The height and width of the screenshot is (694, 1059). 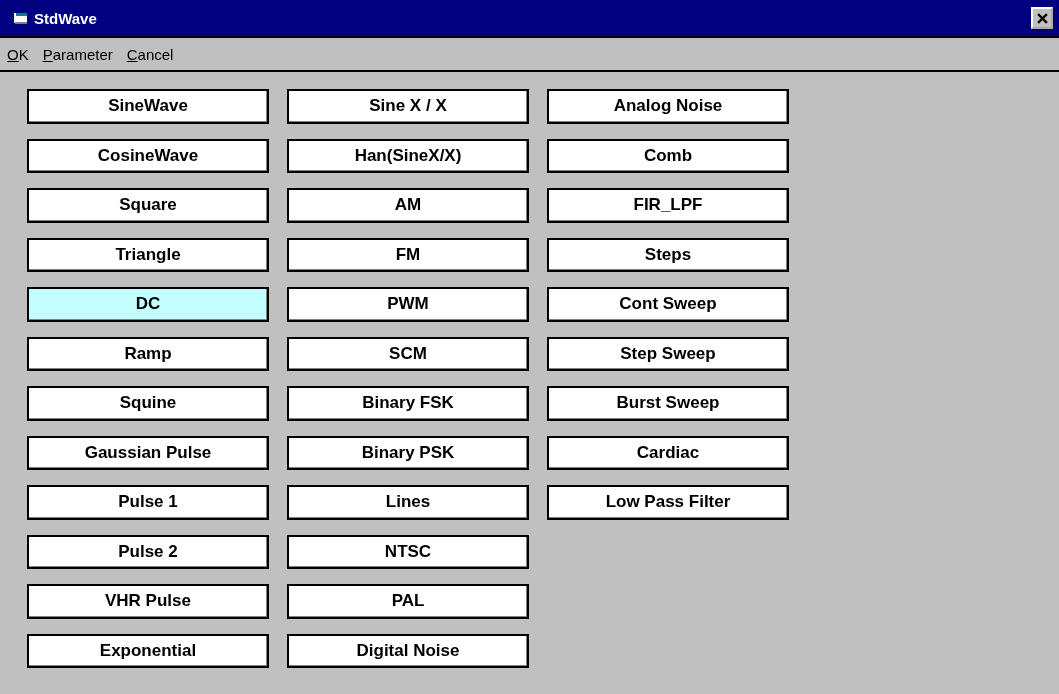 What do you see at coordinates (408, 452) in the screenshot?
I see `waveform-button: Binary PSK` at bounding box center [408, 452].